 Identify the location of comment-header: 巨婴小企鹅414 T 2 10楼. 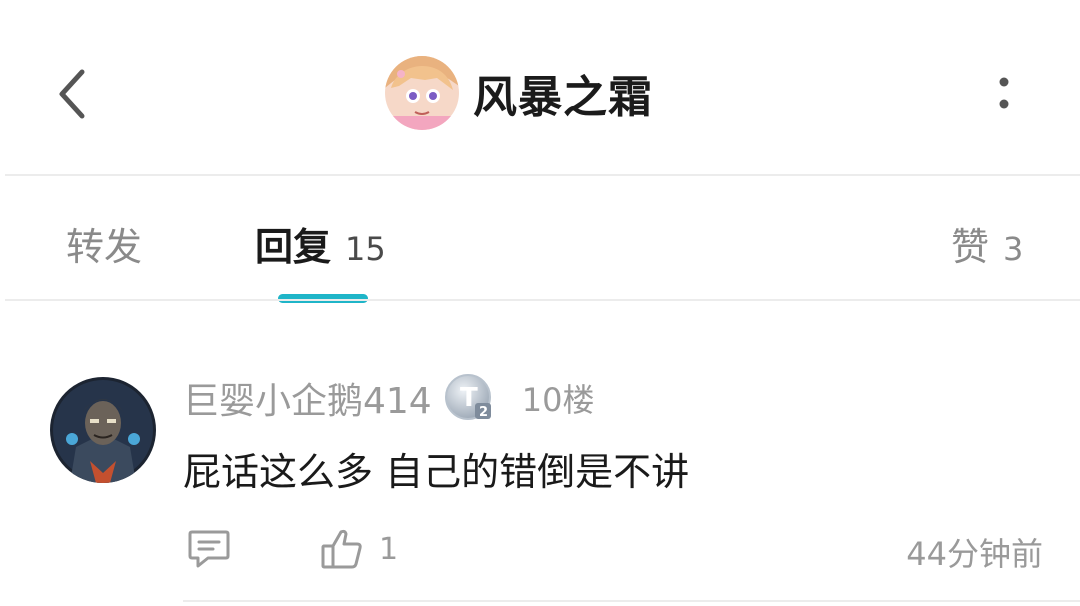
(388, 398).